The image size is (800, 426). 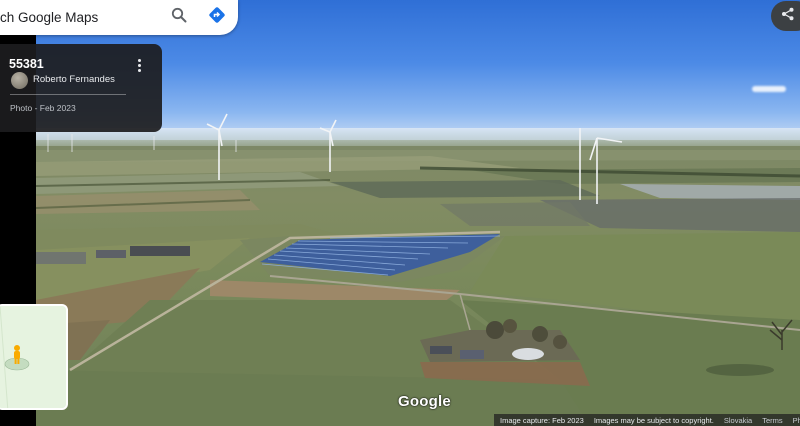 What do you see at coordinates (49, 17) in the screenshot?
I see `search-input: ch Google Maps` at bounding box center [49, 17].